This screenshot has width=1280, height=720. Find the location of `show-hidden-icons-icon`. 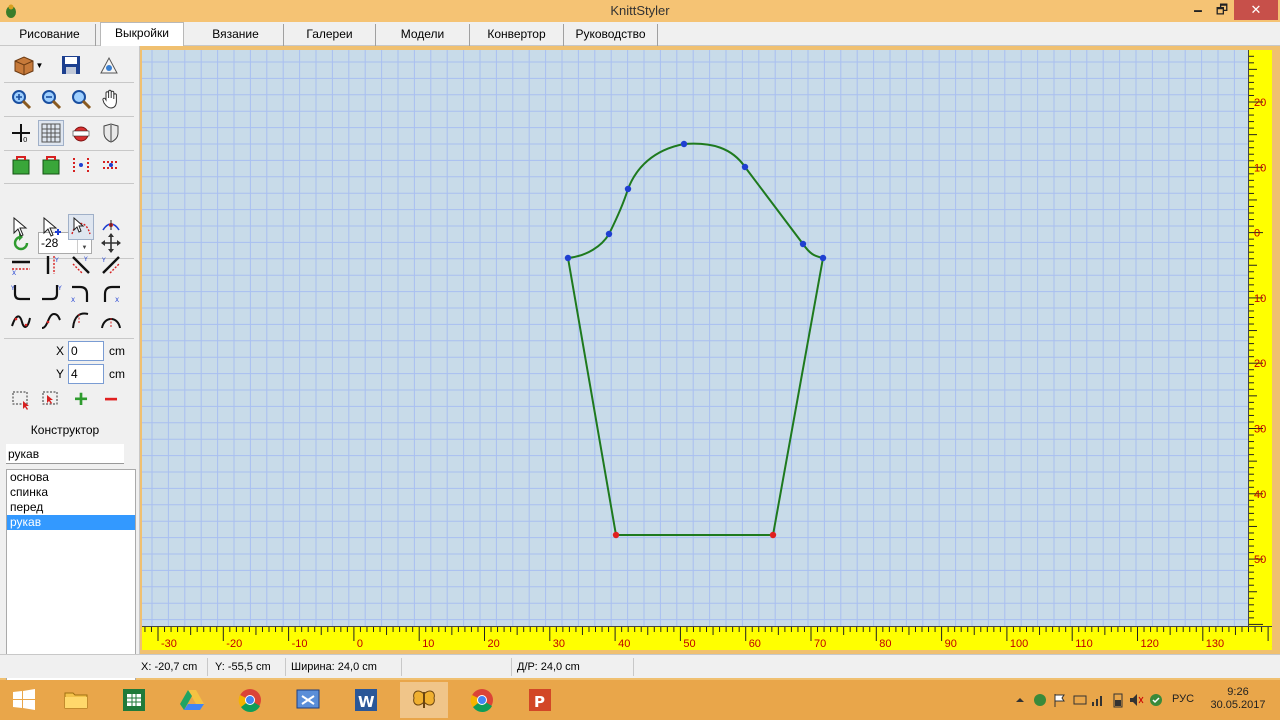

show-hidden-icons-icon is located at coordinates (1020, 700).